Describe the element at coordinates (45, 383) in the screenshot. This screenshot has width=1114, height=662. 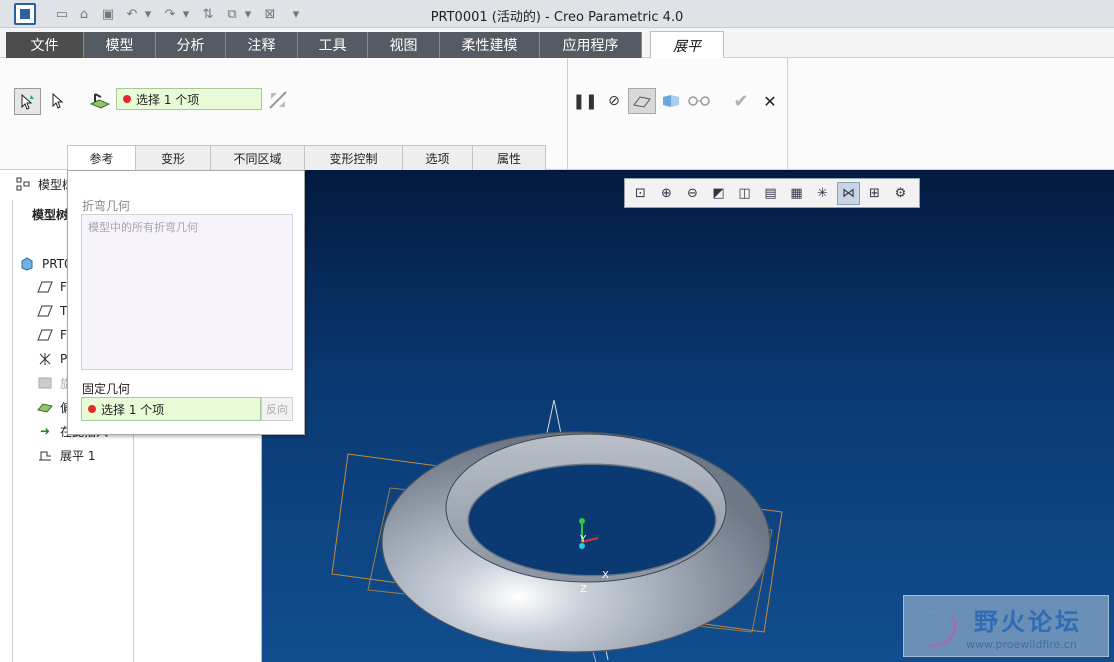
I see `revolve-icon` at that location.